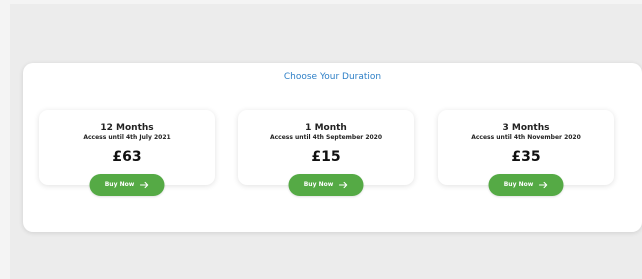 Image resolution: width=642 pixels, height=279 pixels. Describe the element at coordinates (326, 128) in the screenshot. I see `plan-title: 1 Month` at that location.